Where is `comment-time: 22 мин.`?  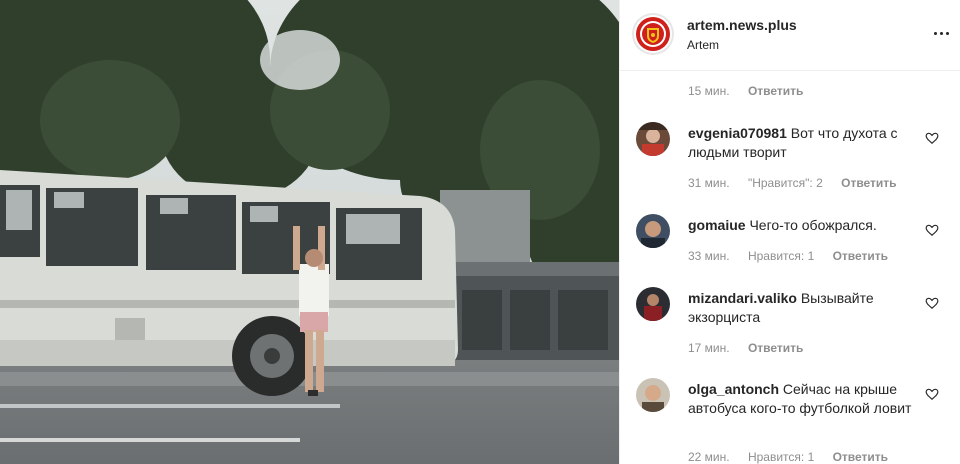 comment-time: 22 мин. is located at coordinates (709, 457).